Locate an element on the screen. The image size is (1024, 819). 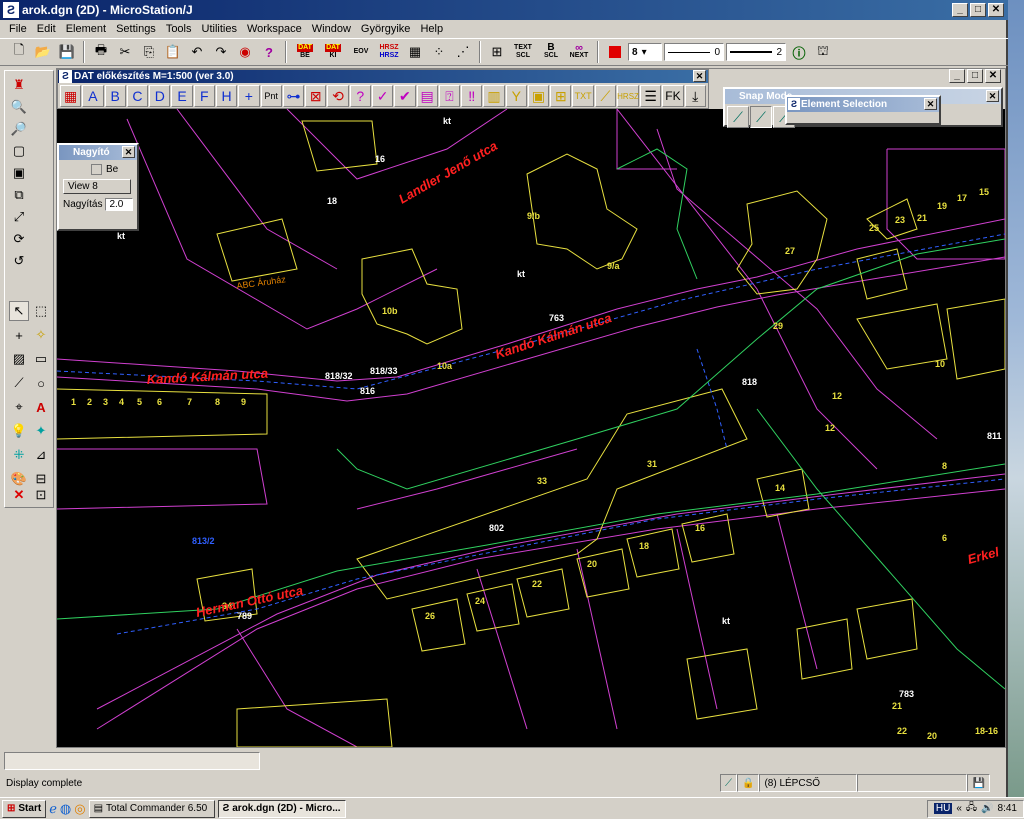
dat-plus-icon: + is located at coordinates (249, 96).